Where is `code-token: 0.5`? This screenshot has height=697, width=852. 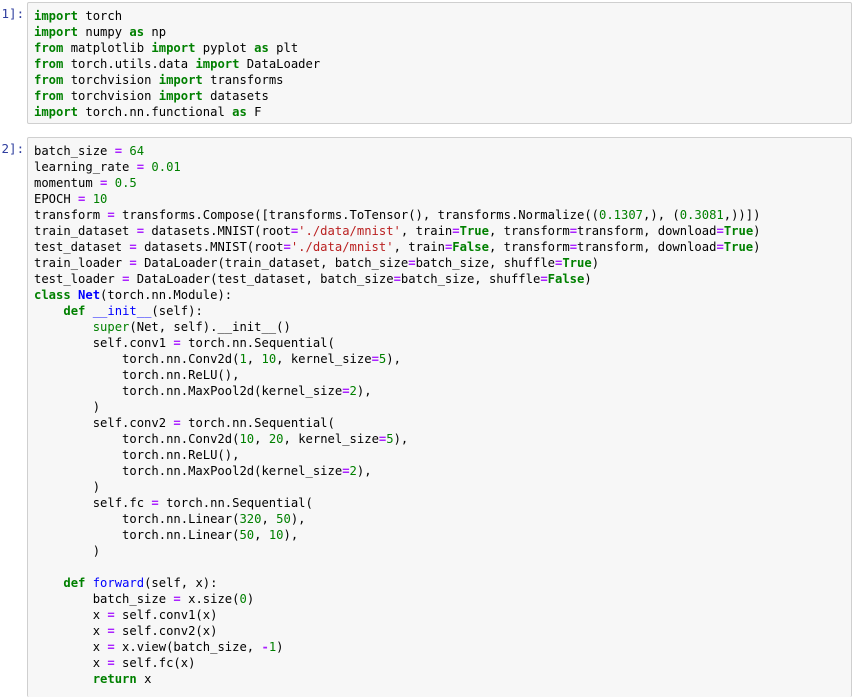 code-token: 0.5 is located at coordinates (125, 183).